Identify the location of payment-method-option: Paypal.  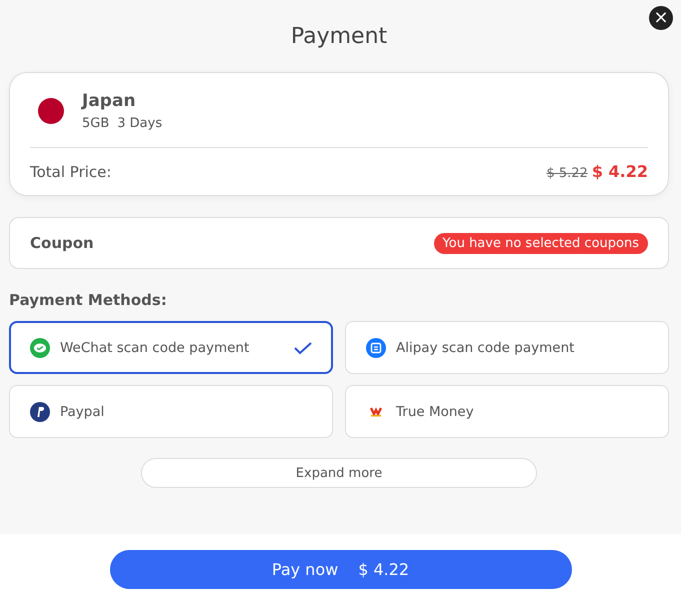
(171, 411).